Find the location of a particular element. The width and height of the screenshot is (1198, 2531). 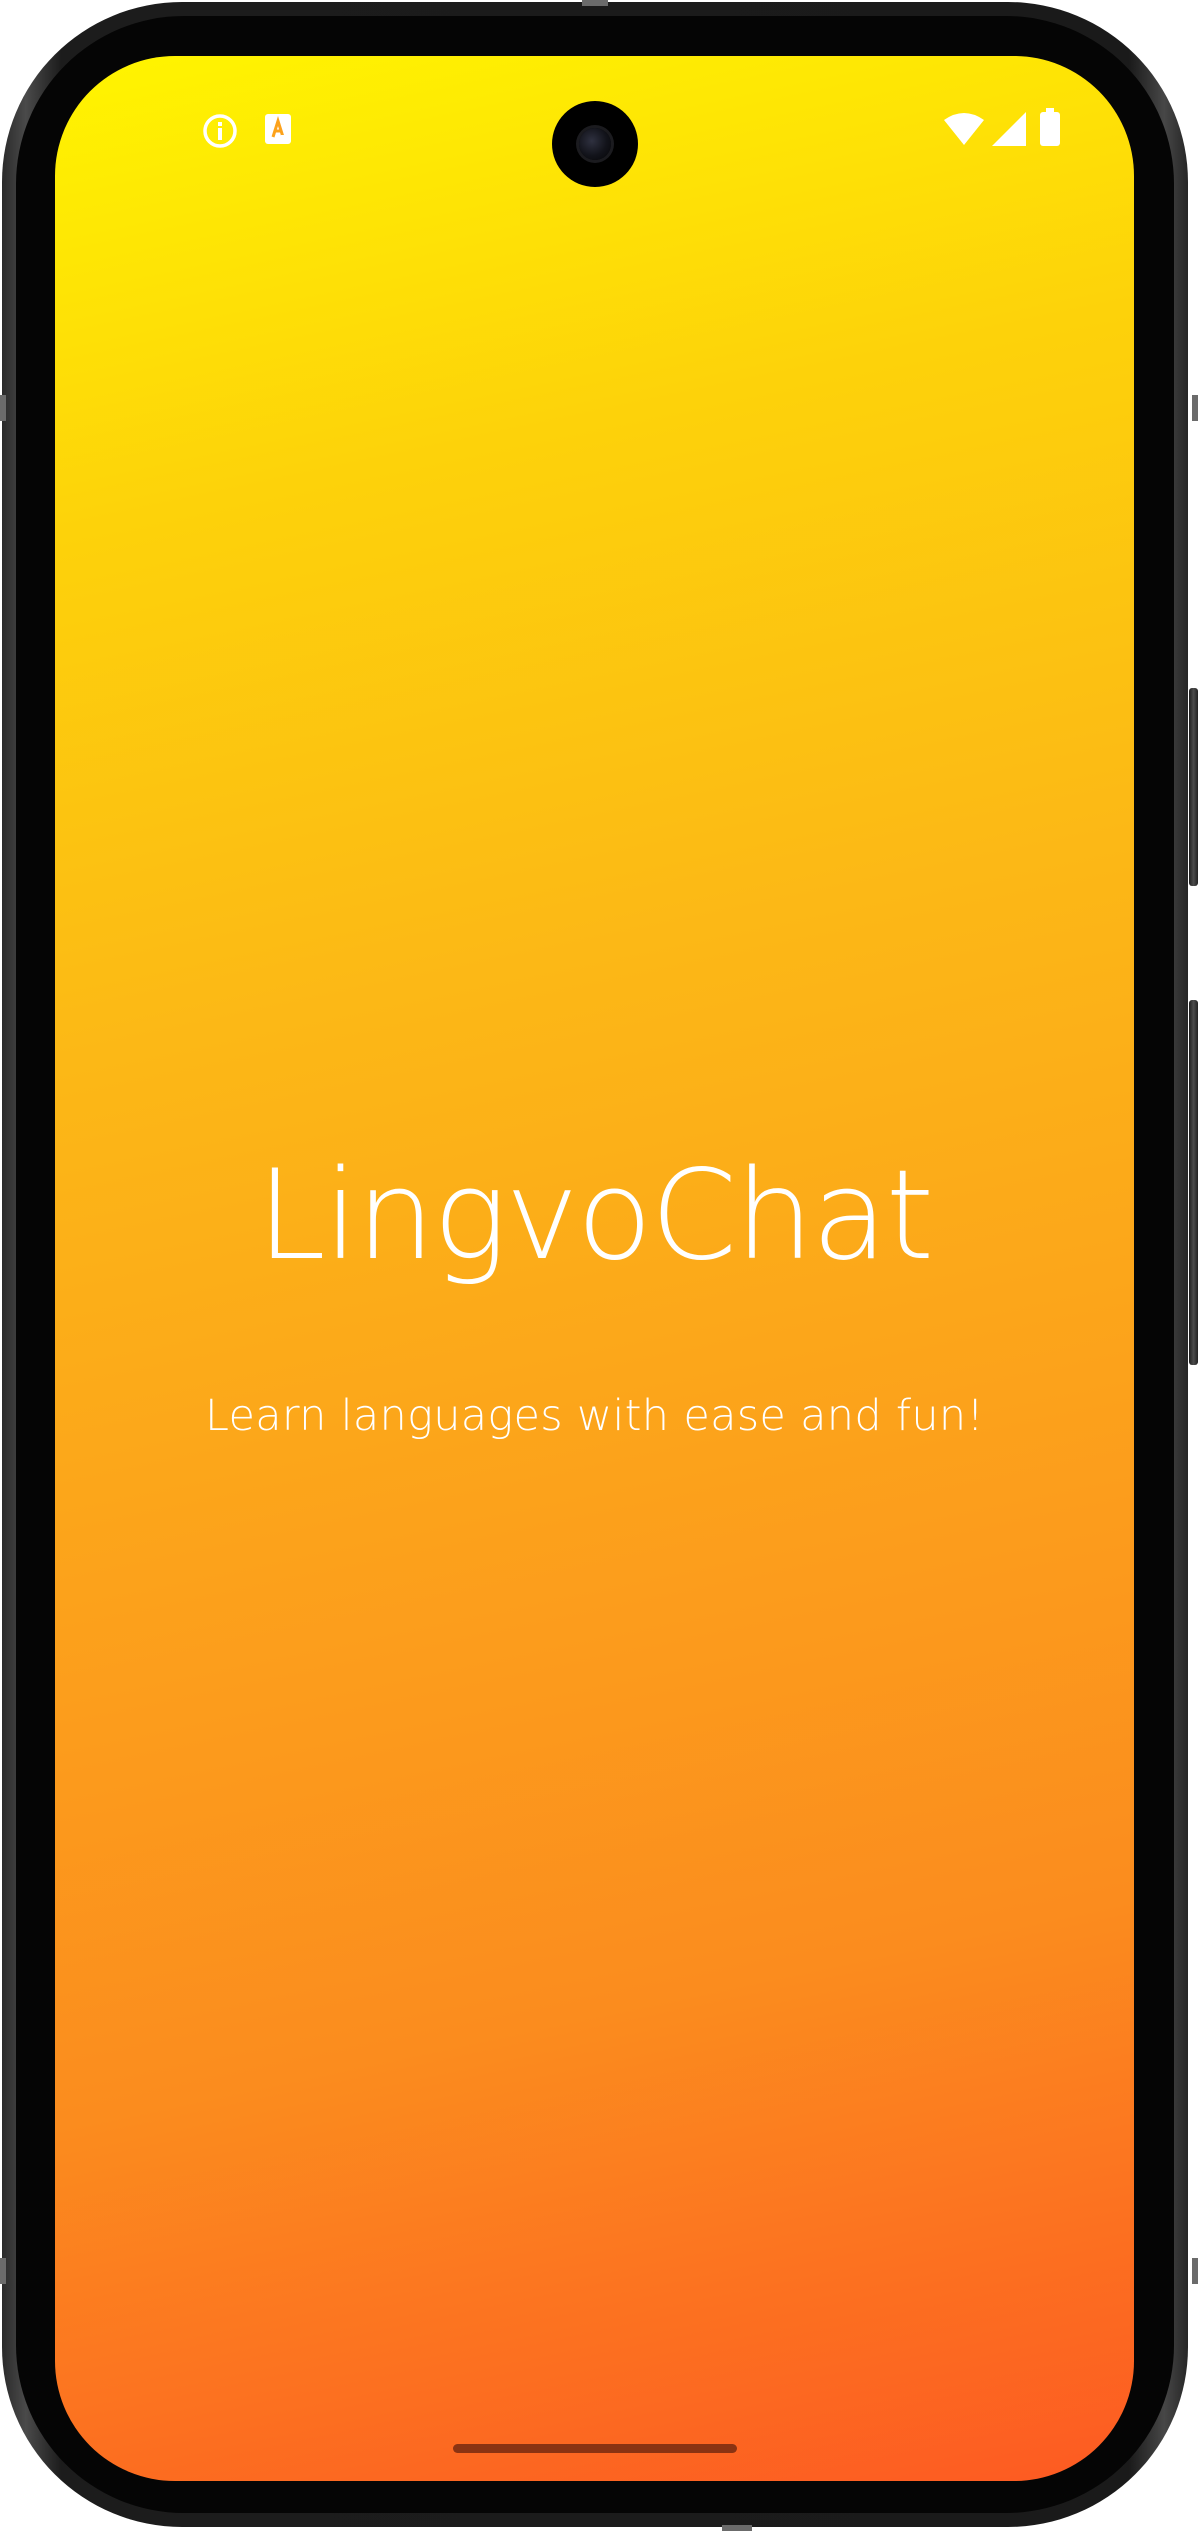

front-camera is located at coordinates (595, 144).